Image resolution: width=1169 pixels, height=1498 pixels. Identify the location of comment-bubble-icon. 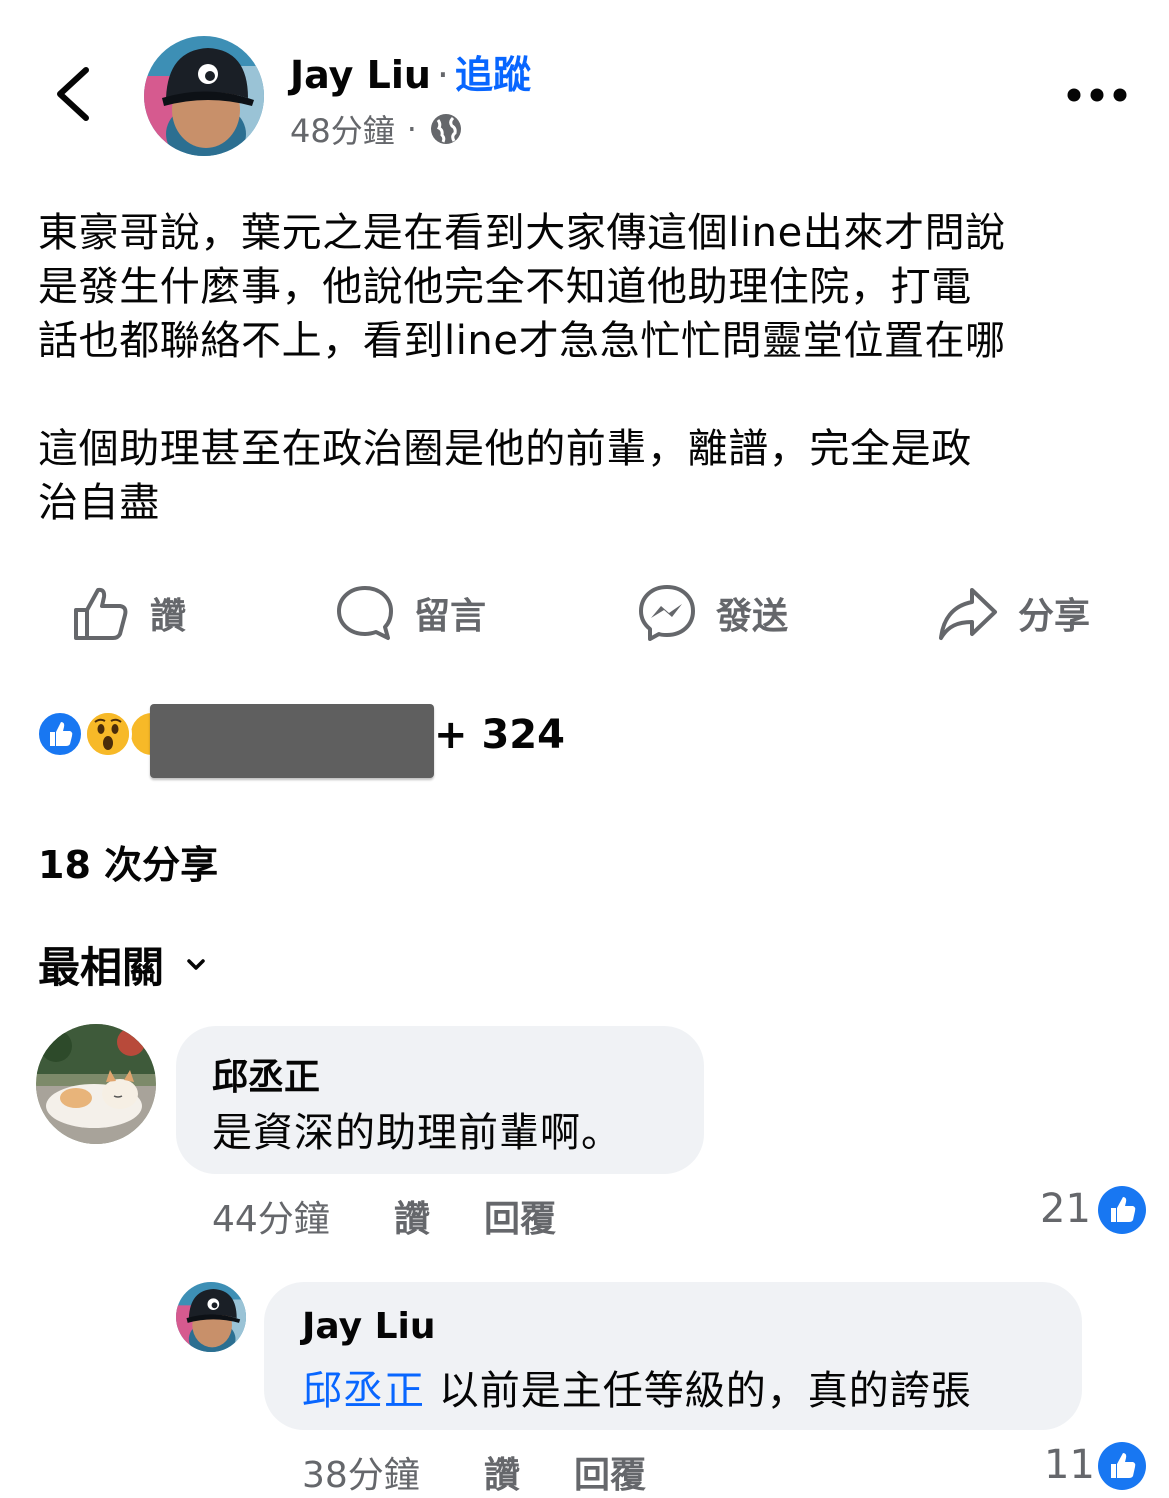
(365, 613).